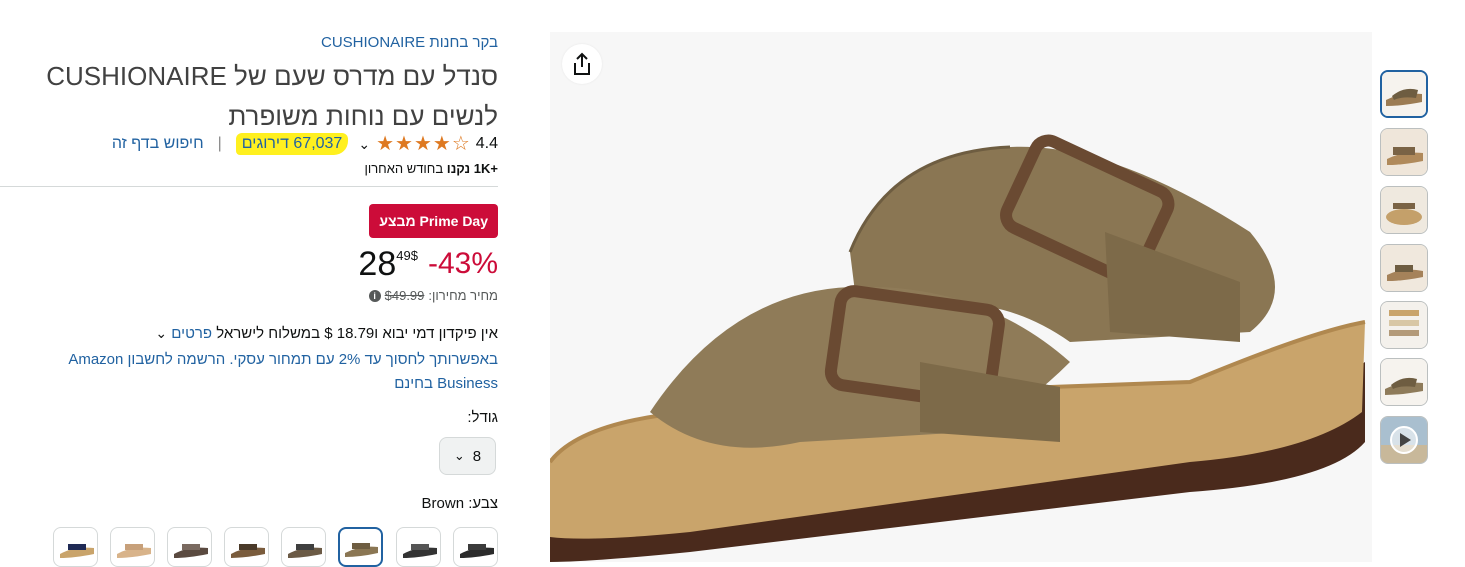  I want to click on star-icon: ☆, so click(460, 144).